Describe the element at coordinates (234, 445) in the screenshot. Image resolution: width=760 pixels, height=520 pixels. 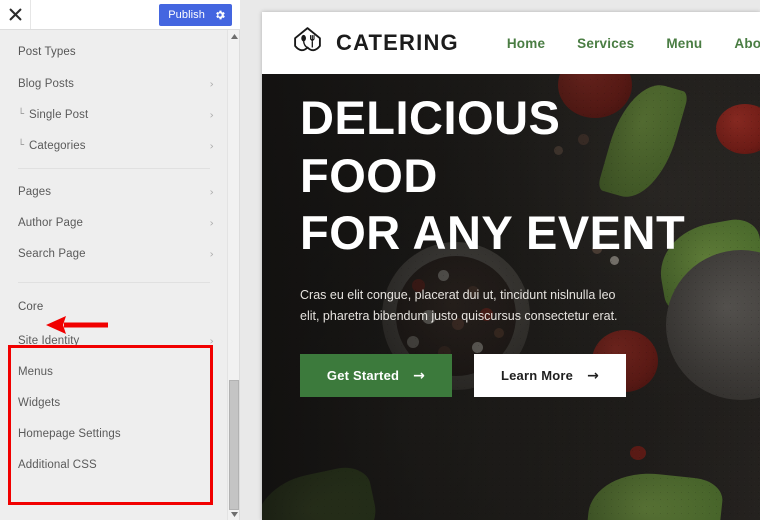
I see `scrollbar-thumb` at that location.